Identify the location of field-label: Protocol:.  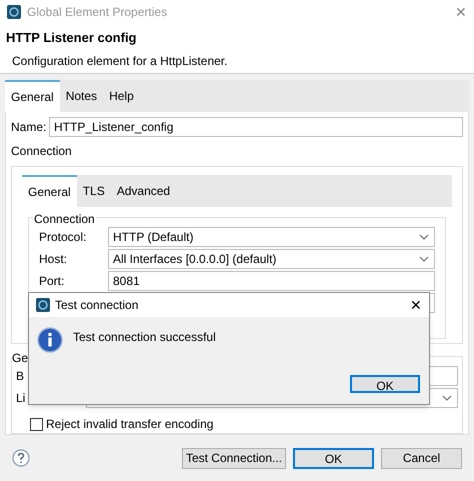
(62, 237).